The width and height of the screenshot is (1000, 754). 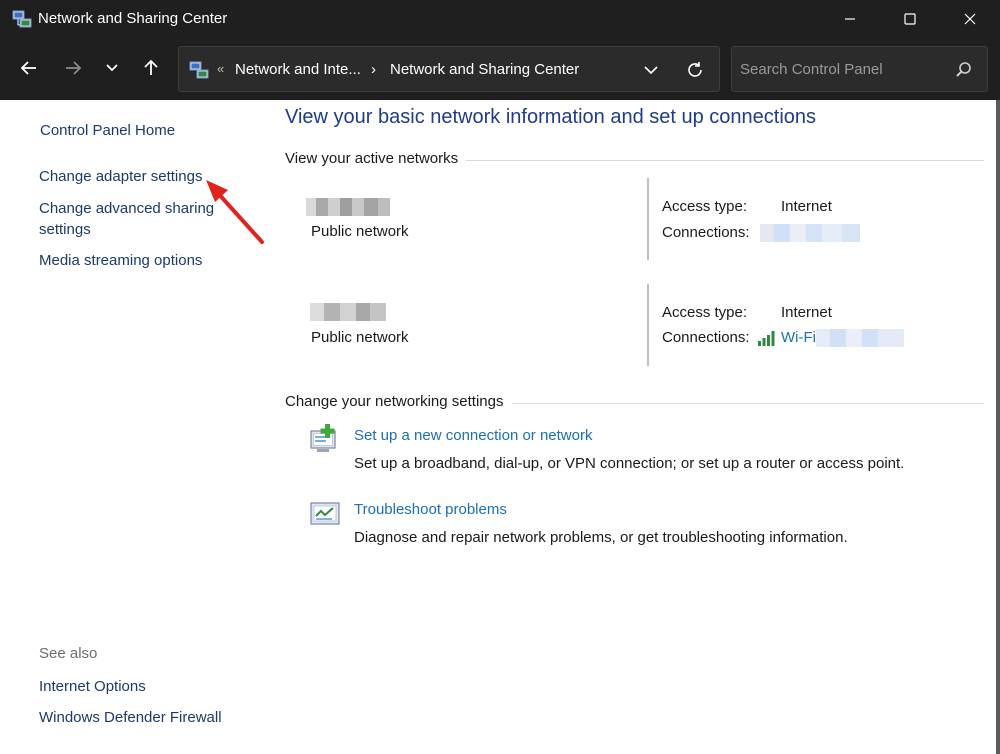 What do you see at coordinates (220, 68) in the screenshot?
I see `breadcrumb-overflow: «` at bounding box center [220, 68].